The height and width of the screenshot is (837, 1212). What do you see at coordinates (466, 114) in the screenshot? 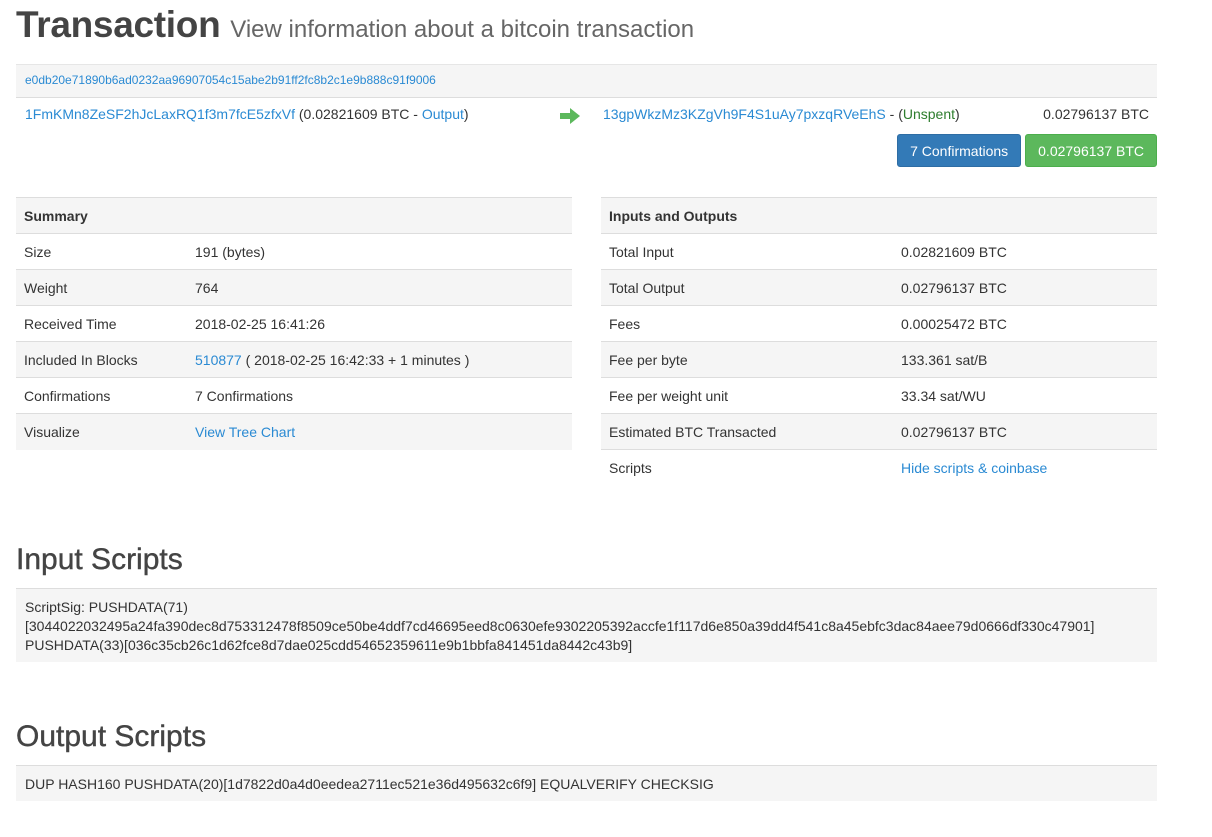
I see `input-amount-close: )` at bounding box center [466, 114].